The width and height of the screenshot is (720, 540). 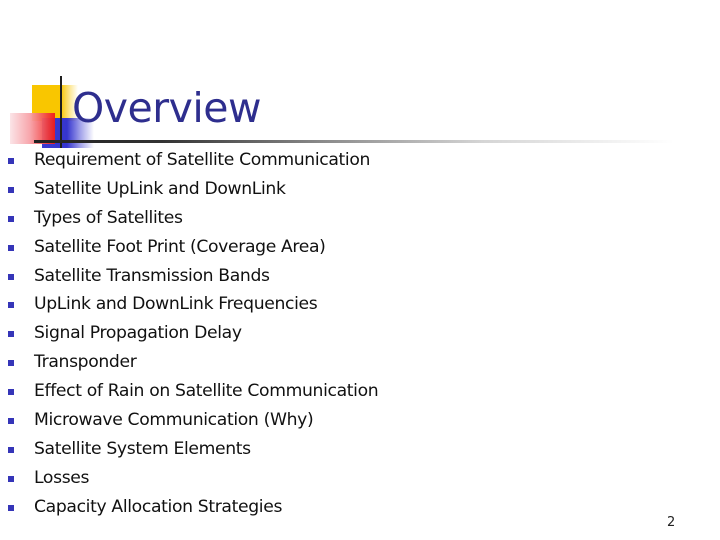 What do you see at coordinates (62, 477) in the screenshot?
I see `bullet-text: Losses` at bounding box center [62, 477].